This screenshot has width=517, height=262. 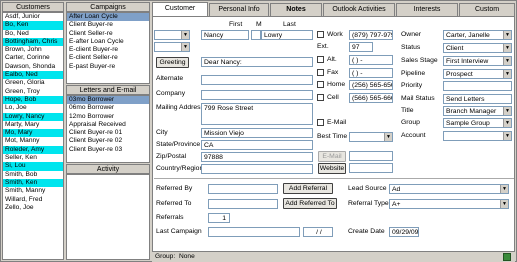 I want to click on salutation-dropdown: ▼, so click(x=172, y=35).